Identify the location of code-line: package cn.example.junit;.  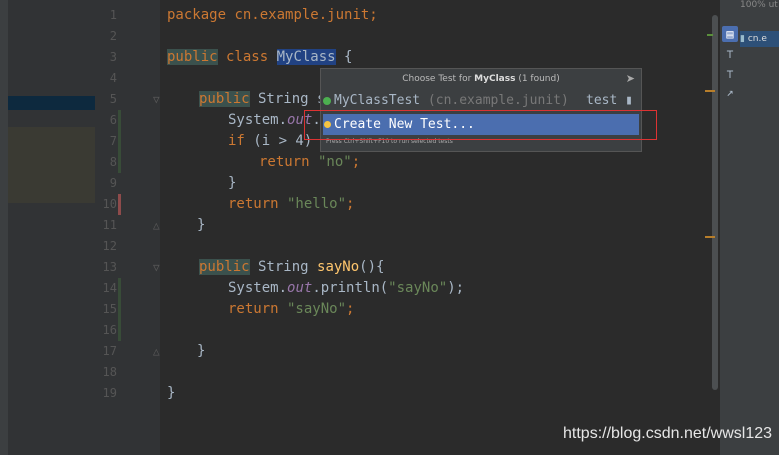
(272, 15).